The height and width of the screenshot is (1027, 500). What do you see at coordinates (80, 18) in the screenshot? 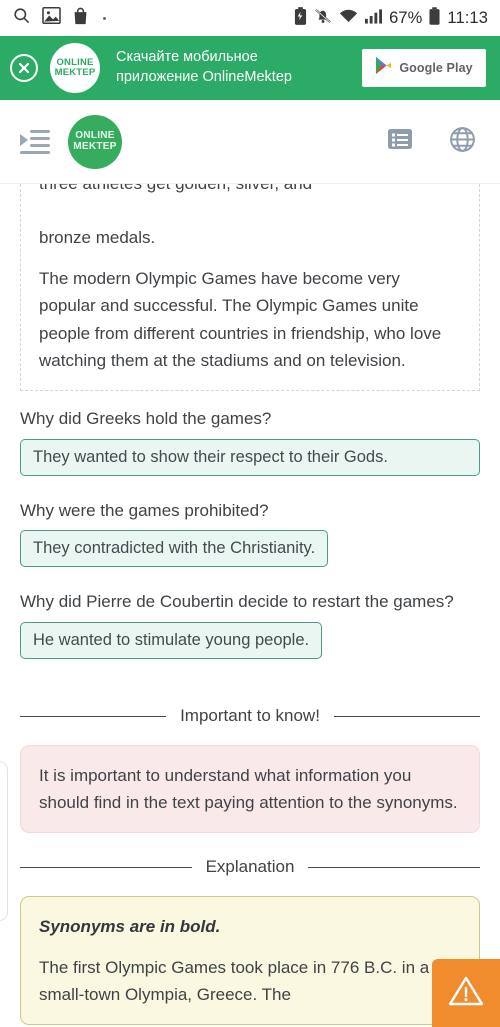
I see `shopping-bag-icon` at bounding box center [80, 18].